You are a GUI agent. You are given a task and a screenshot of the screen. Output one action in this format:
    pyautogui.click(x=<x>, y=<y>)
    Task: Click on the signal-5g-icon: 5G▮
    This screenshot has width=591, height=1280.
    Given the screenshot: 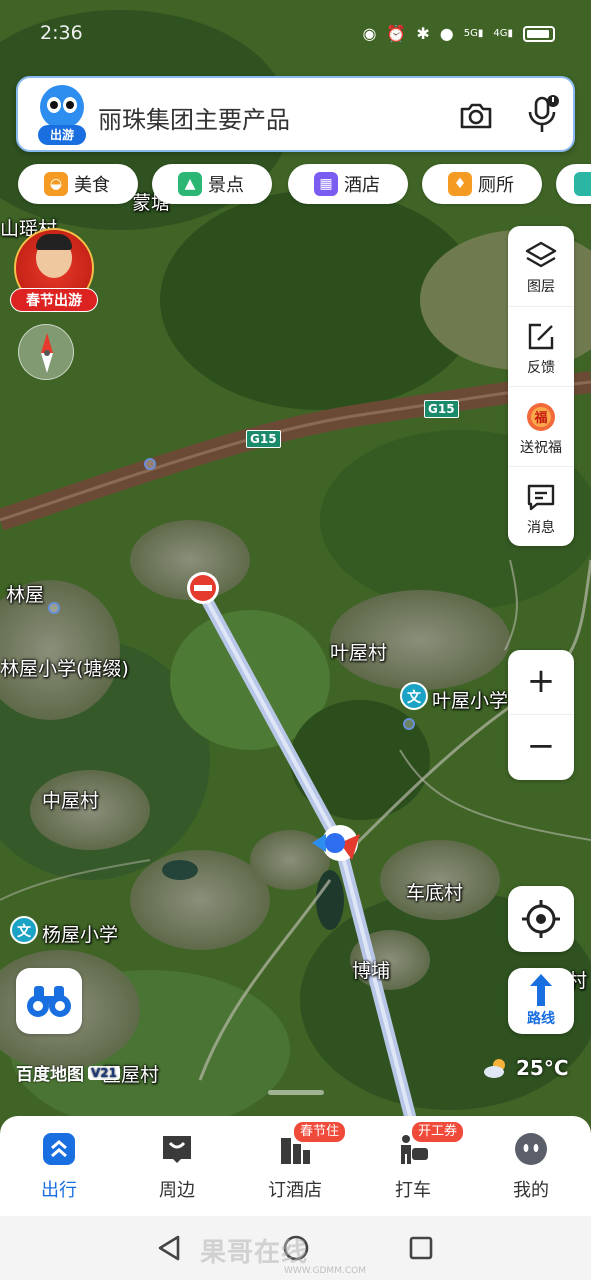 What is the action you would take?
    pyautogui.click(x=473, y=33)
    